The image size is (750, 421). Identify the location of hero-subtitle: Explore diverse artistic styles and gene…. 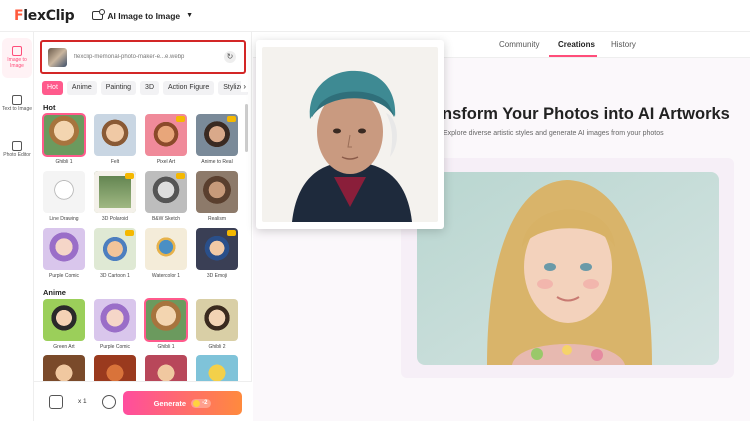
(553, 133).